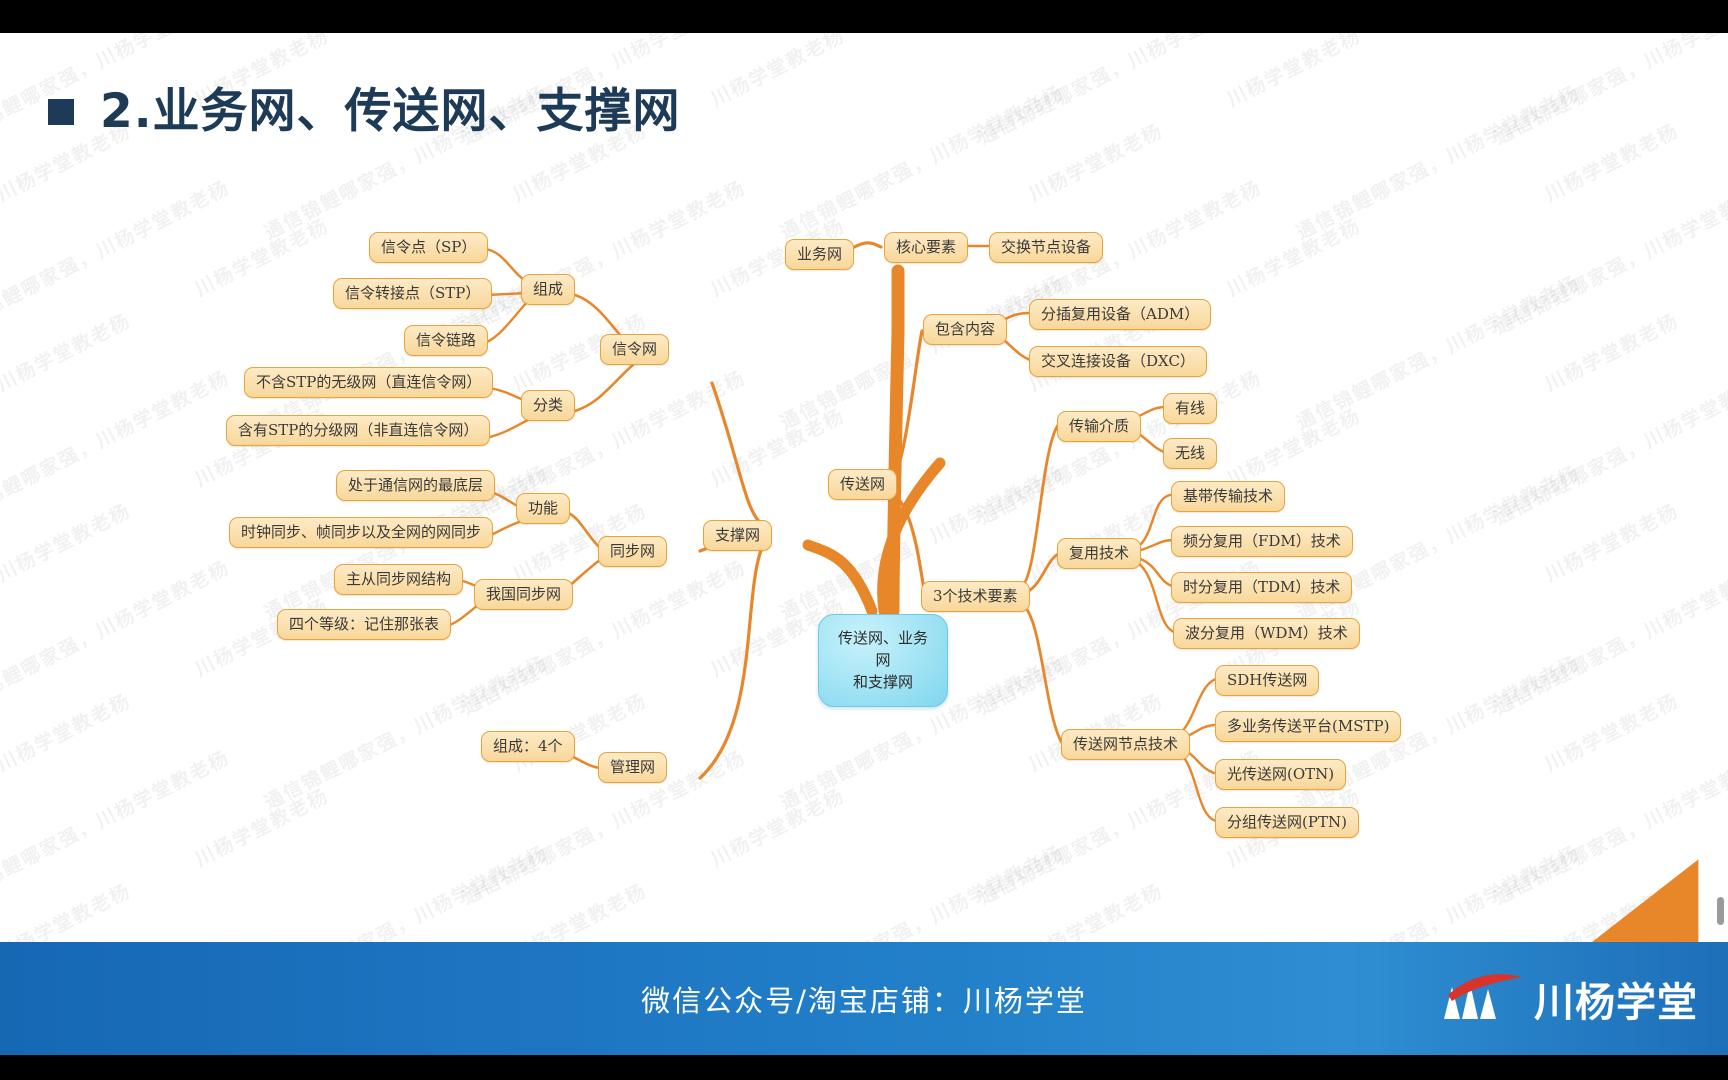 The height and width of the screenshot is (1080, 1728). What do you see at coordinates (864, 1067) in the screenshot?
I see `letterbox-bottom` at bounding box center [864, 1067].